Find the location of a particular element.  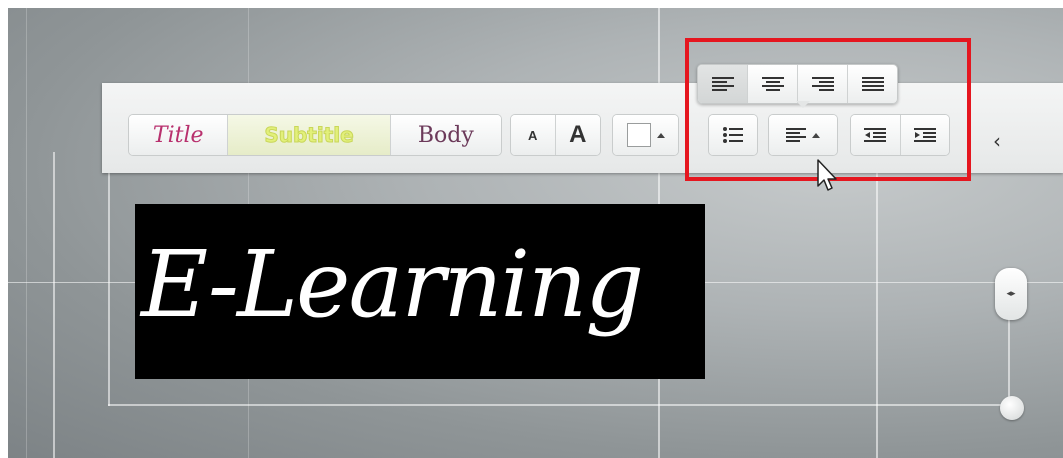

slider-knob is located at coordinates (1012, 408).